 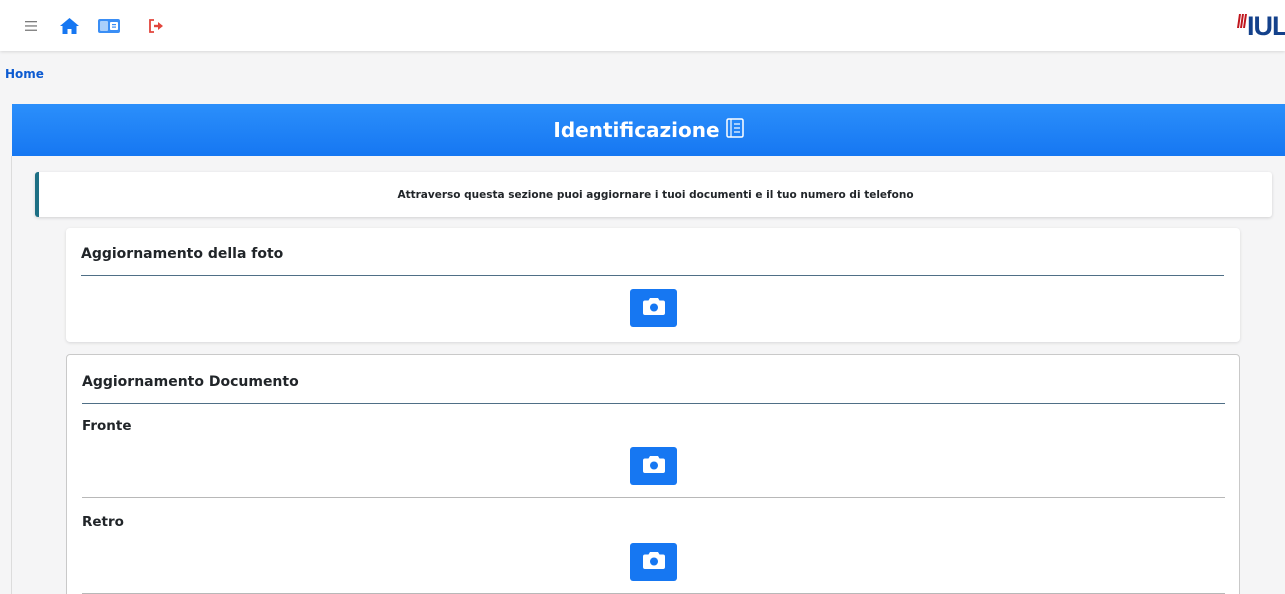 What do you see at coordinates (653, 497) in the screenshot?
I see `front-divider` at bounding box center [653, 497].